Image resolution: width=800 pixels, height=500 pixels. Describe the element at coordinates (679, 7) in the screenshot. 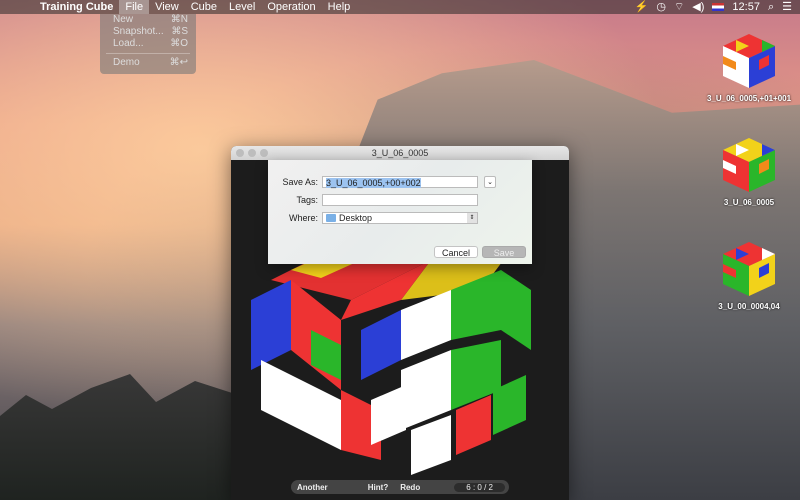

I see `wifi-icon: ⌔` at that location.